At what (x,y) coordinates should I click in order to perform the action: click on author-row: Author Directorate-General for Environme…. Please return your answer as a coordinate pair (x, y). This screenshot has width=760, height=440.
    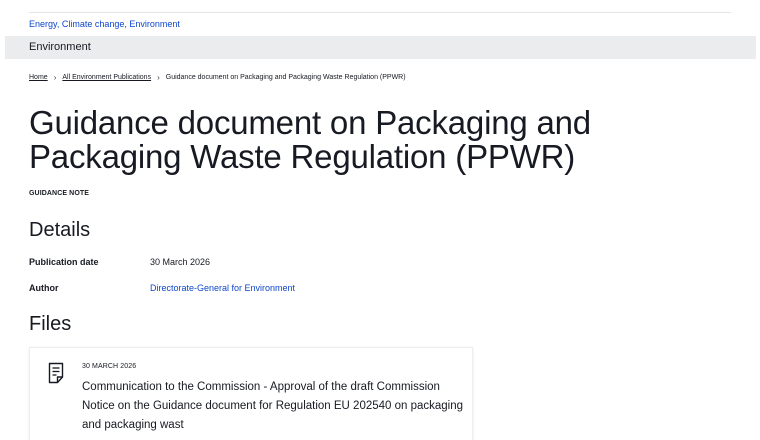
    Looking at the image, I should click on (162, 288).